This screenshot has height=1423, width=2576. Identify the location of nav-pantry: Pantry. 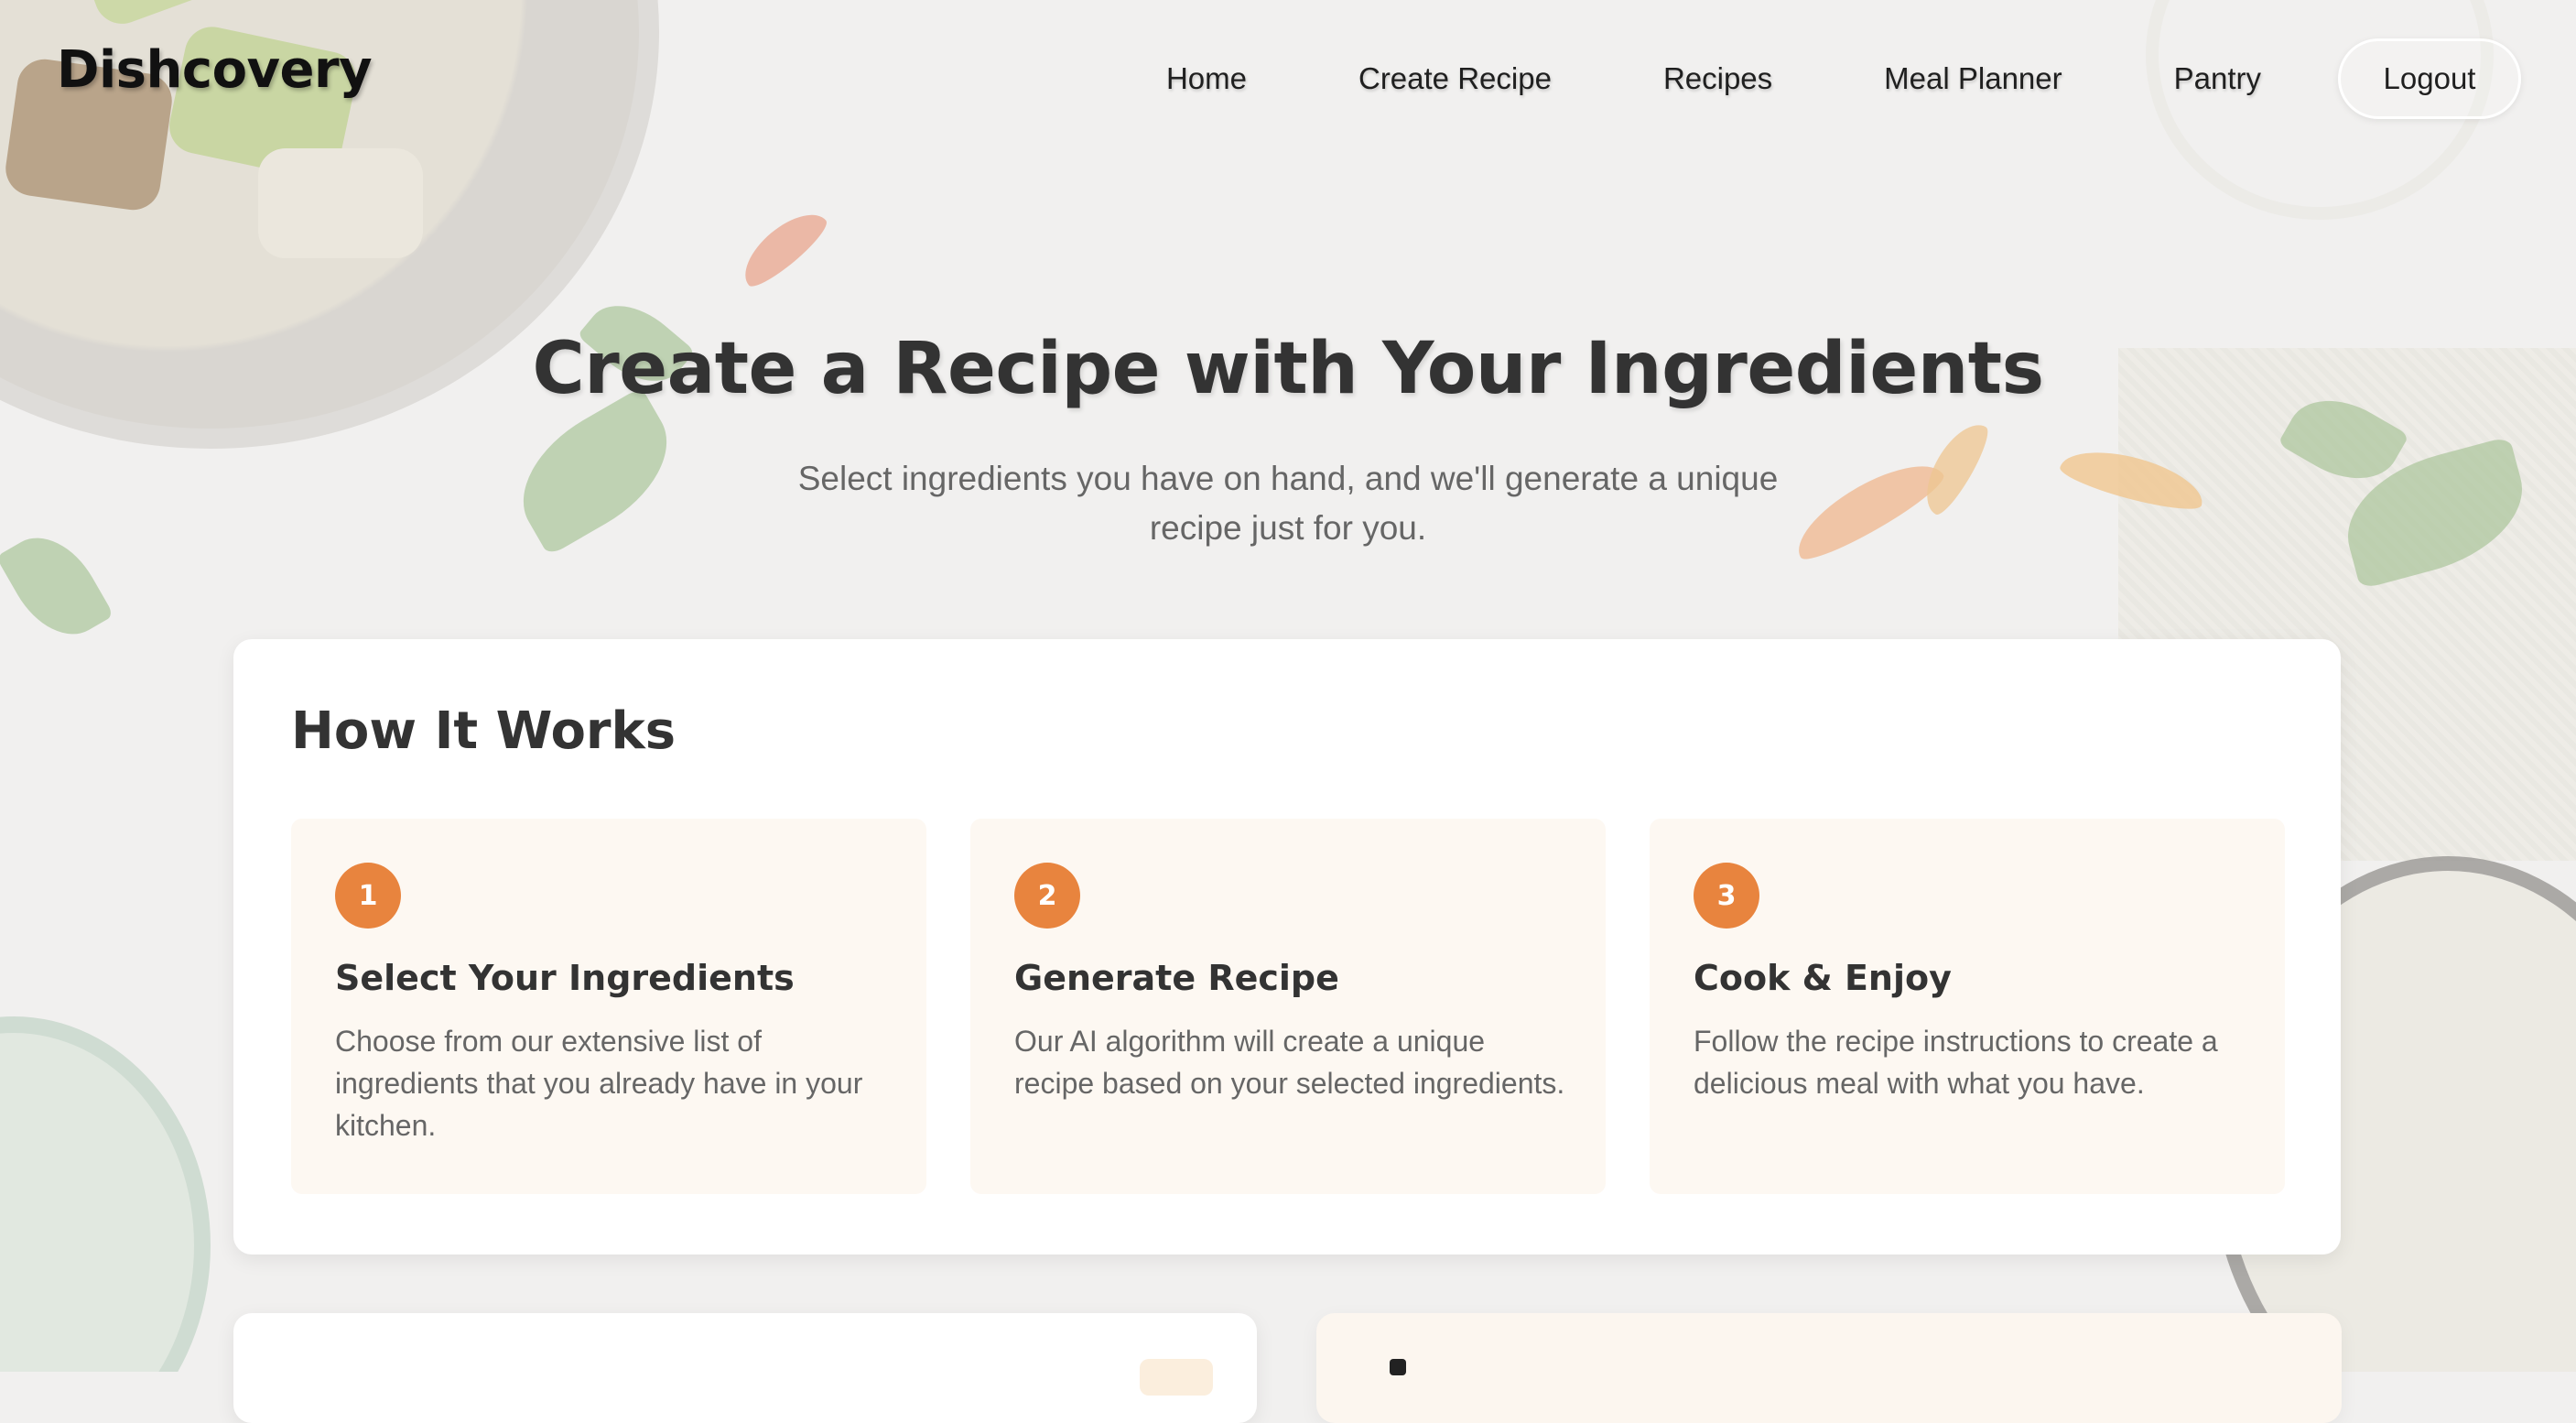
(2218, 79).